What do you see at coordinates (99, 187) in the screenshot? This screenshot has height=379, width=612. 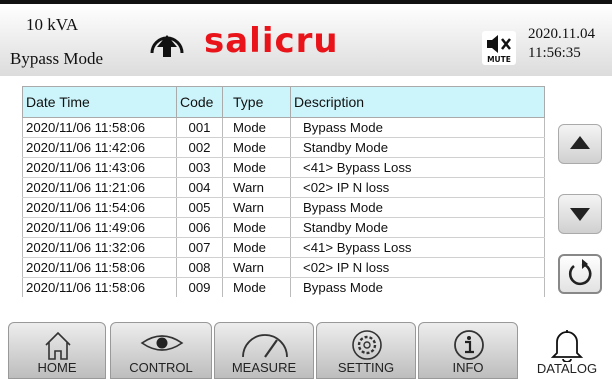 I see `cell-datetime: 2020/11/06 11:21:06` at bounding box center [99, 187].